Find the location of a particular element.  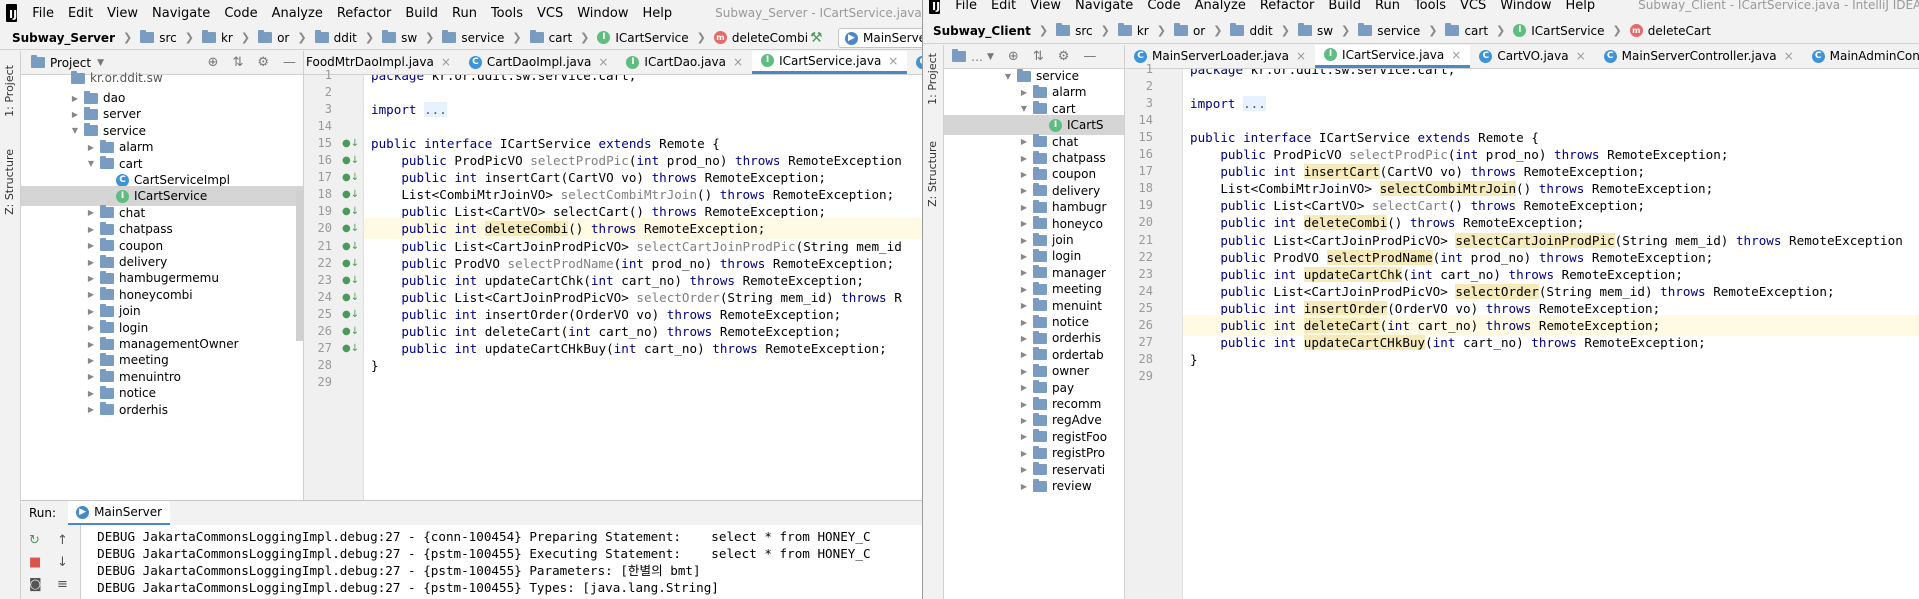

run-config-selector: ▶ MainServer is located at coordinates (880, 38).